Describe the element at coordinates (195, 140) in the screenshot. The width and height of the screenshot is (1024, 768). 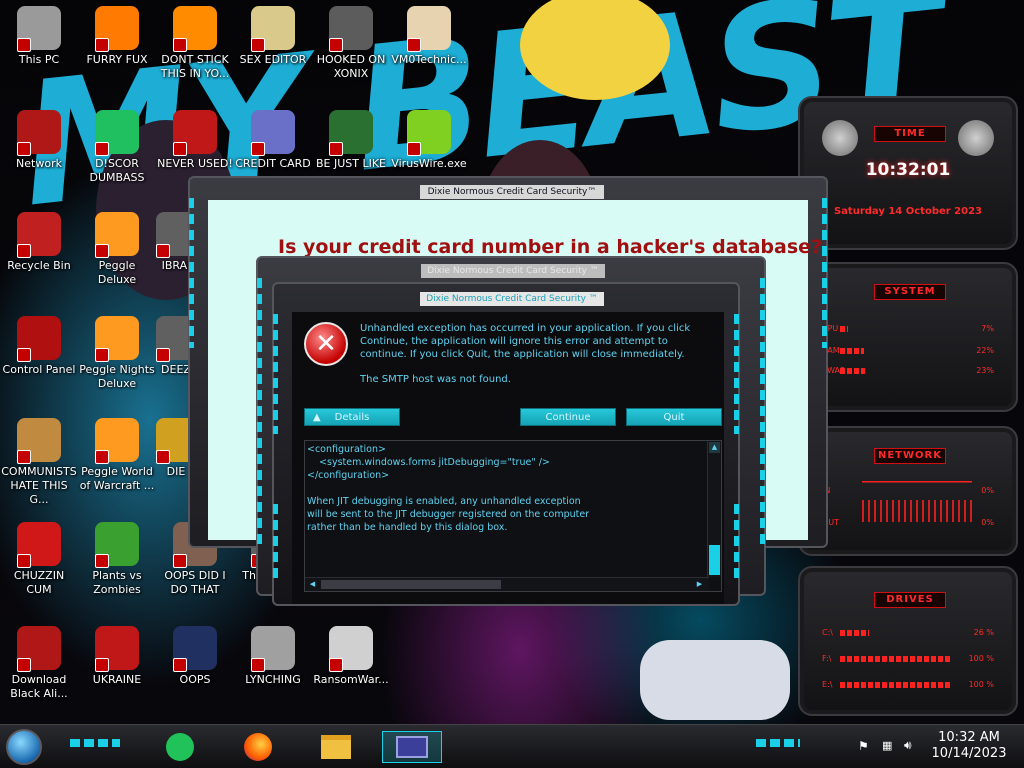
I see `desktop-icon: NEVER USED!` at that location.